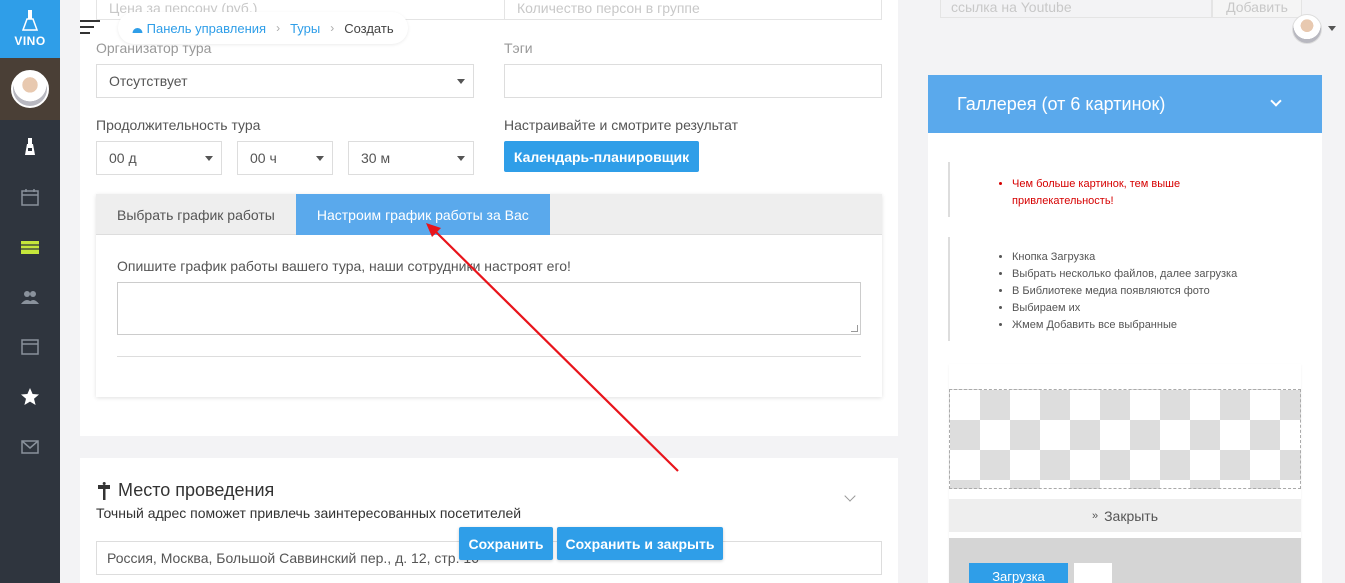  What do you see at coordinates (1131, 515) in the screenshot?
I see `close-label: Закрыть` at bounding box center [1131, 515].